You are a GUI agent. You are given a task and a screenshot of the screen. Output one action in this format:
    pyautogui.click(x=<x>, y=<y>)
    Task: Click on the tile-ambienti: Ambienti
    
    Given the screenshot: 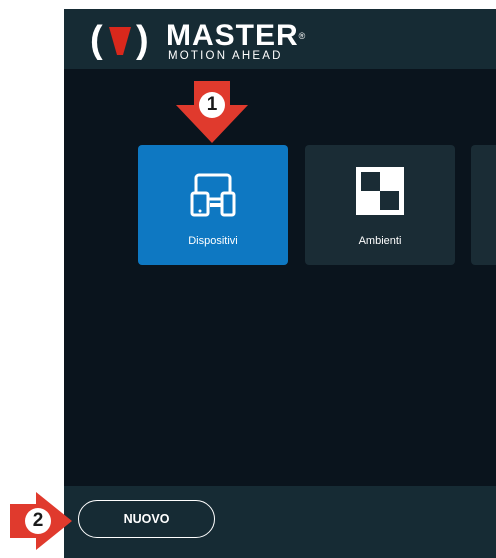 What is the action you would take?
    pyautogui.click(x=380, y=205)
    